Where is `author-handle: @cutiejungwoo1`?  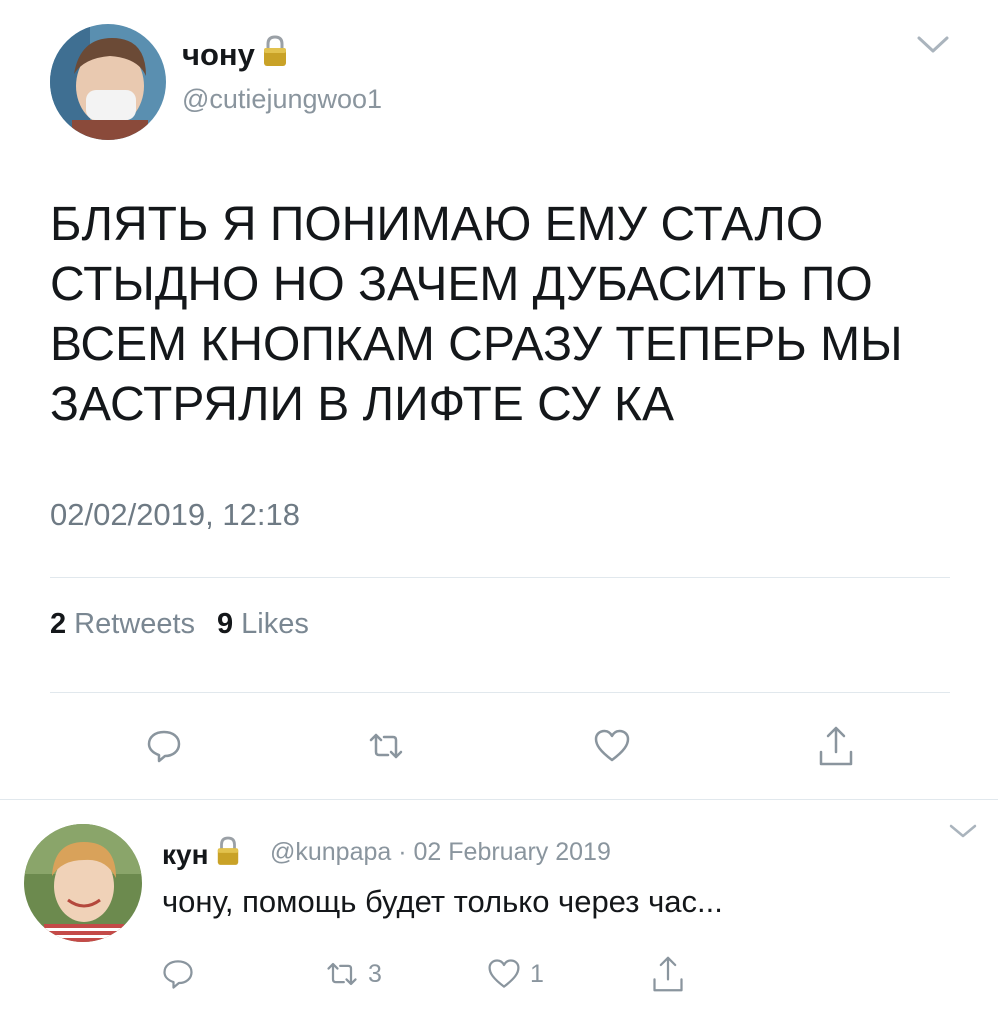 author-handle: @cutiejungwoo1 is located at coordinates (282, 99).